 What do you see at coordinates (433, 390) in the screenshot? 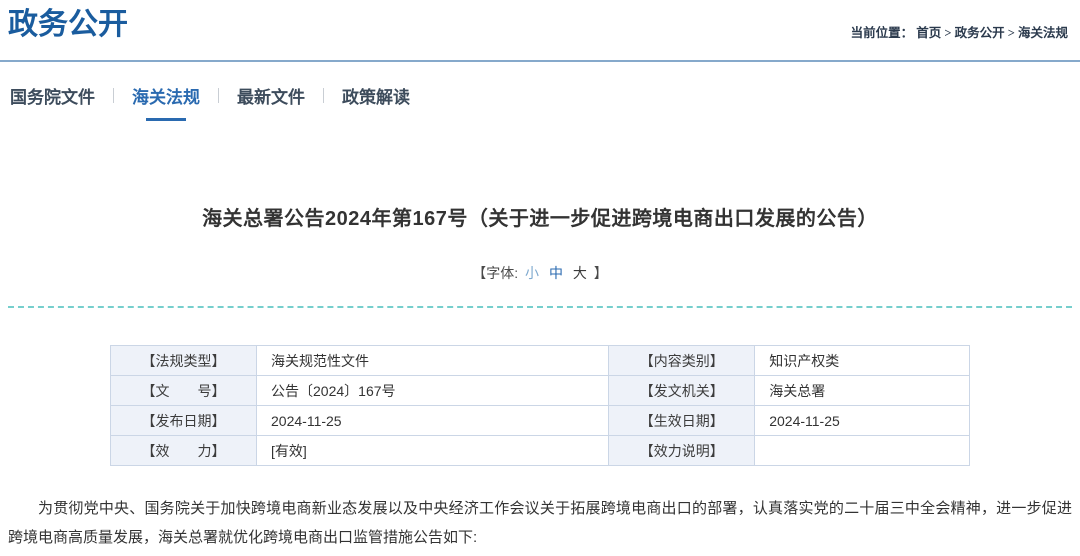
I see `meta-value-wenhao: 公告〔2024〕167号` at bounding box center [433, 390].